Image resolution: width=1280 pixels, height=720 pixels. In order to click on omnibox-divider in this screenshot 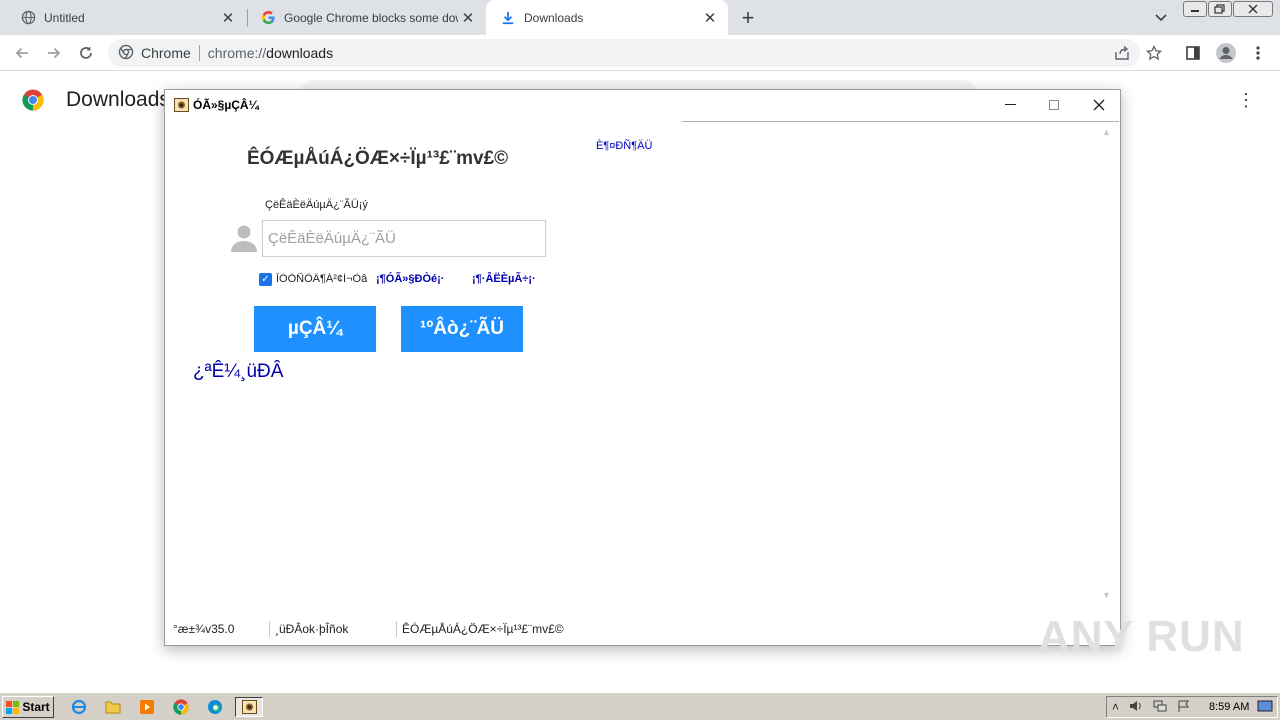, I will do `click(199, 53)`.